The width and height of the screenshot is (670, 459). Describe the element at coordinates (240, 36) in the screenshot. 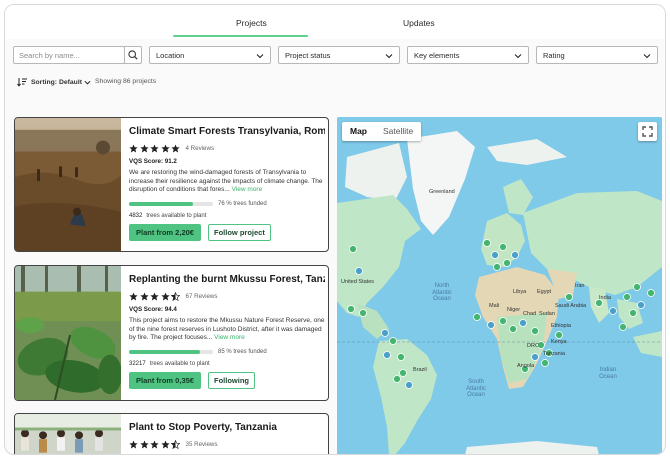

I see `active-tab-indicator` at that location.